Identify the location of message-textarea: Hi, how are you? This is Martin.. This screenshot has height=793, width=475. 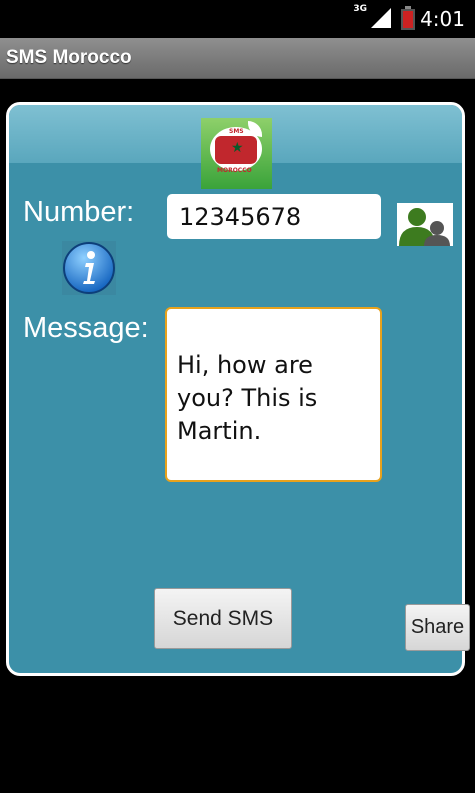
(273, 394).